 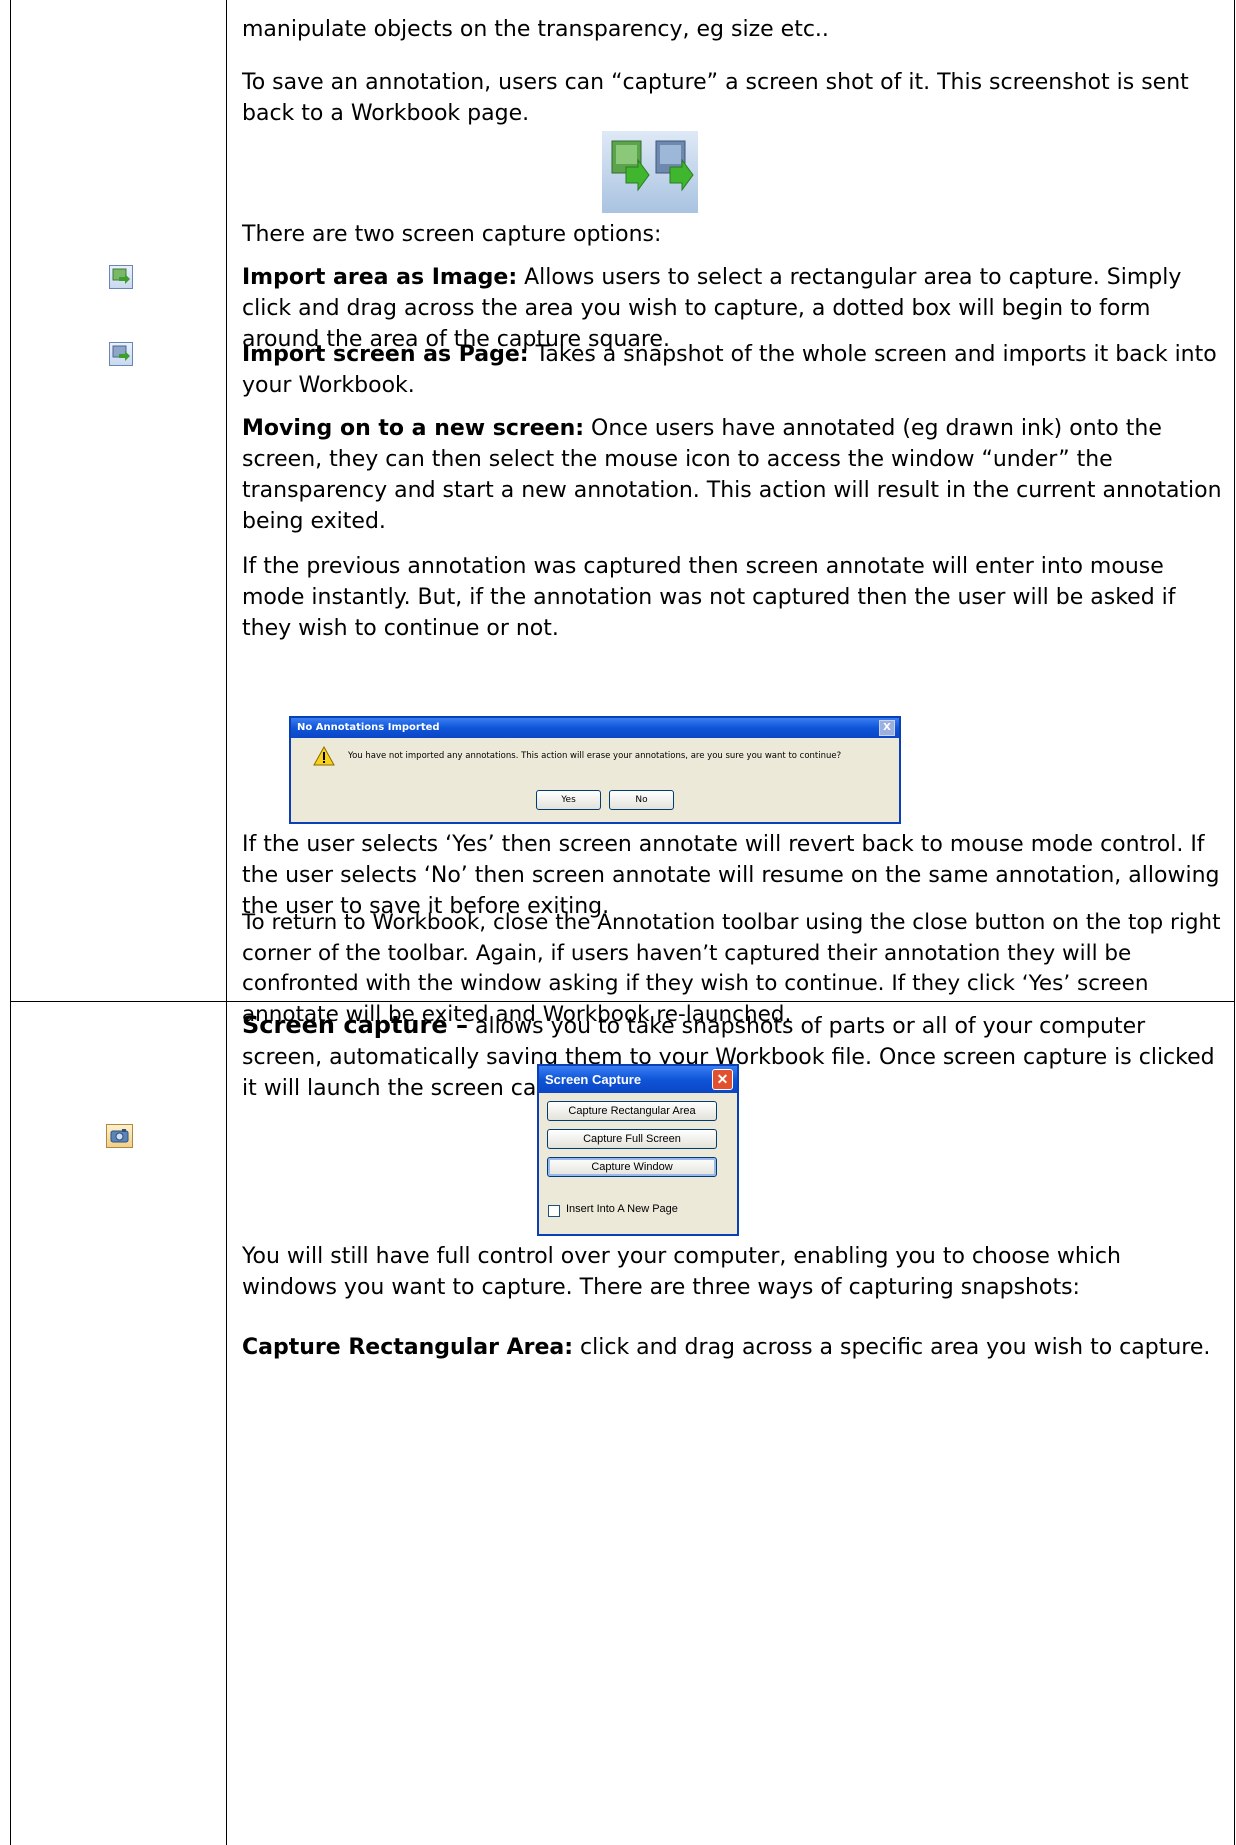 What do you see at coordinates (568, 800) in the screenshot?
I see `yes-button: Yes` at bounding box center [568, 800].